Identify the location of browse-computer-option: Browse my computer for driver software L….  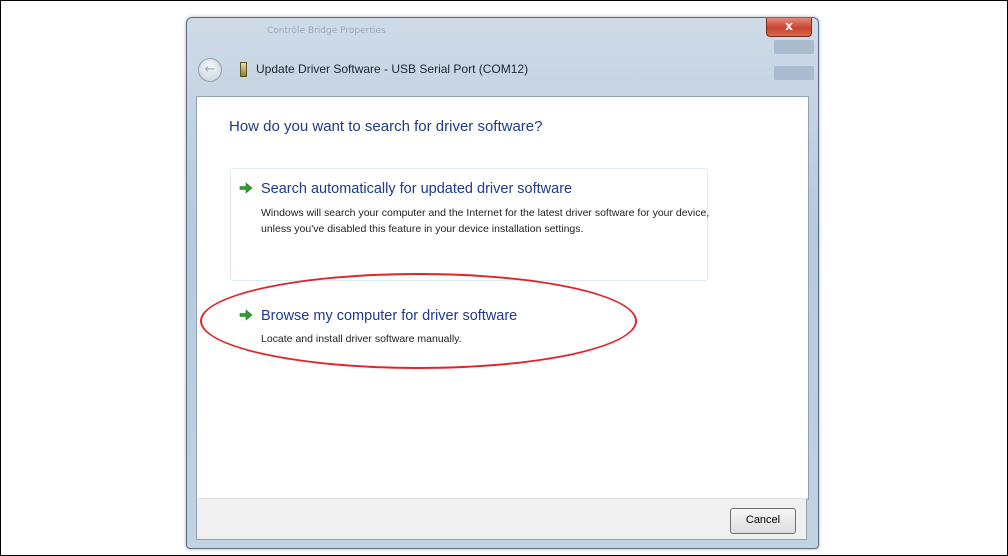
(469, 322).